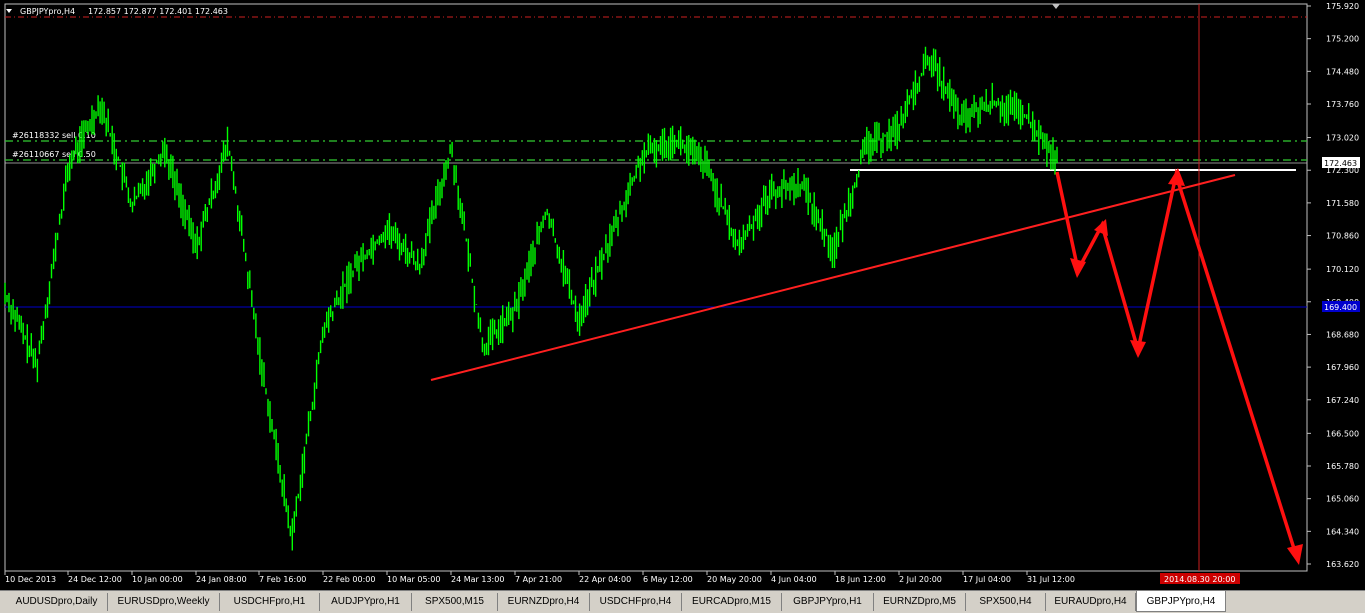 The image size is (1365, 613). What do you see at coordinates (1342, 104) in the screenshot?
I see `price-tick-label: 173.760` at bounding box center [1342, 104].